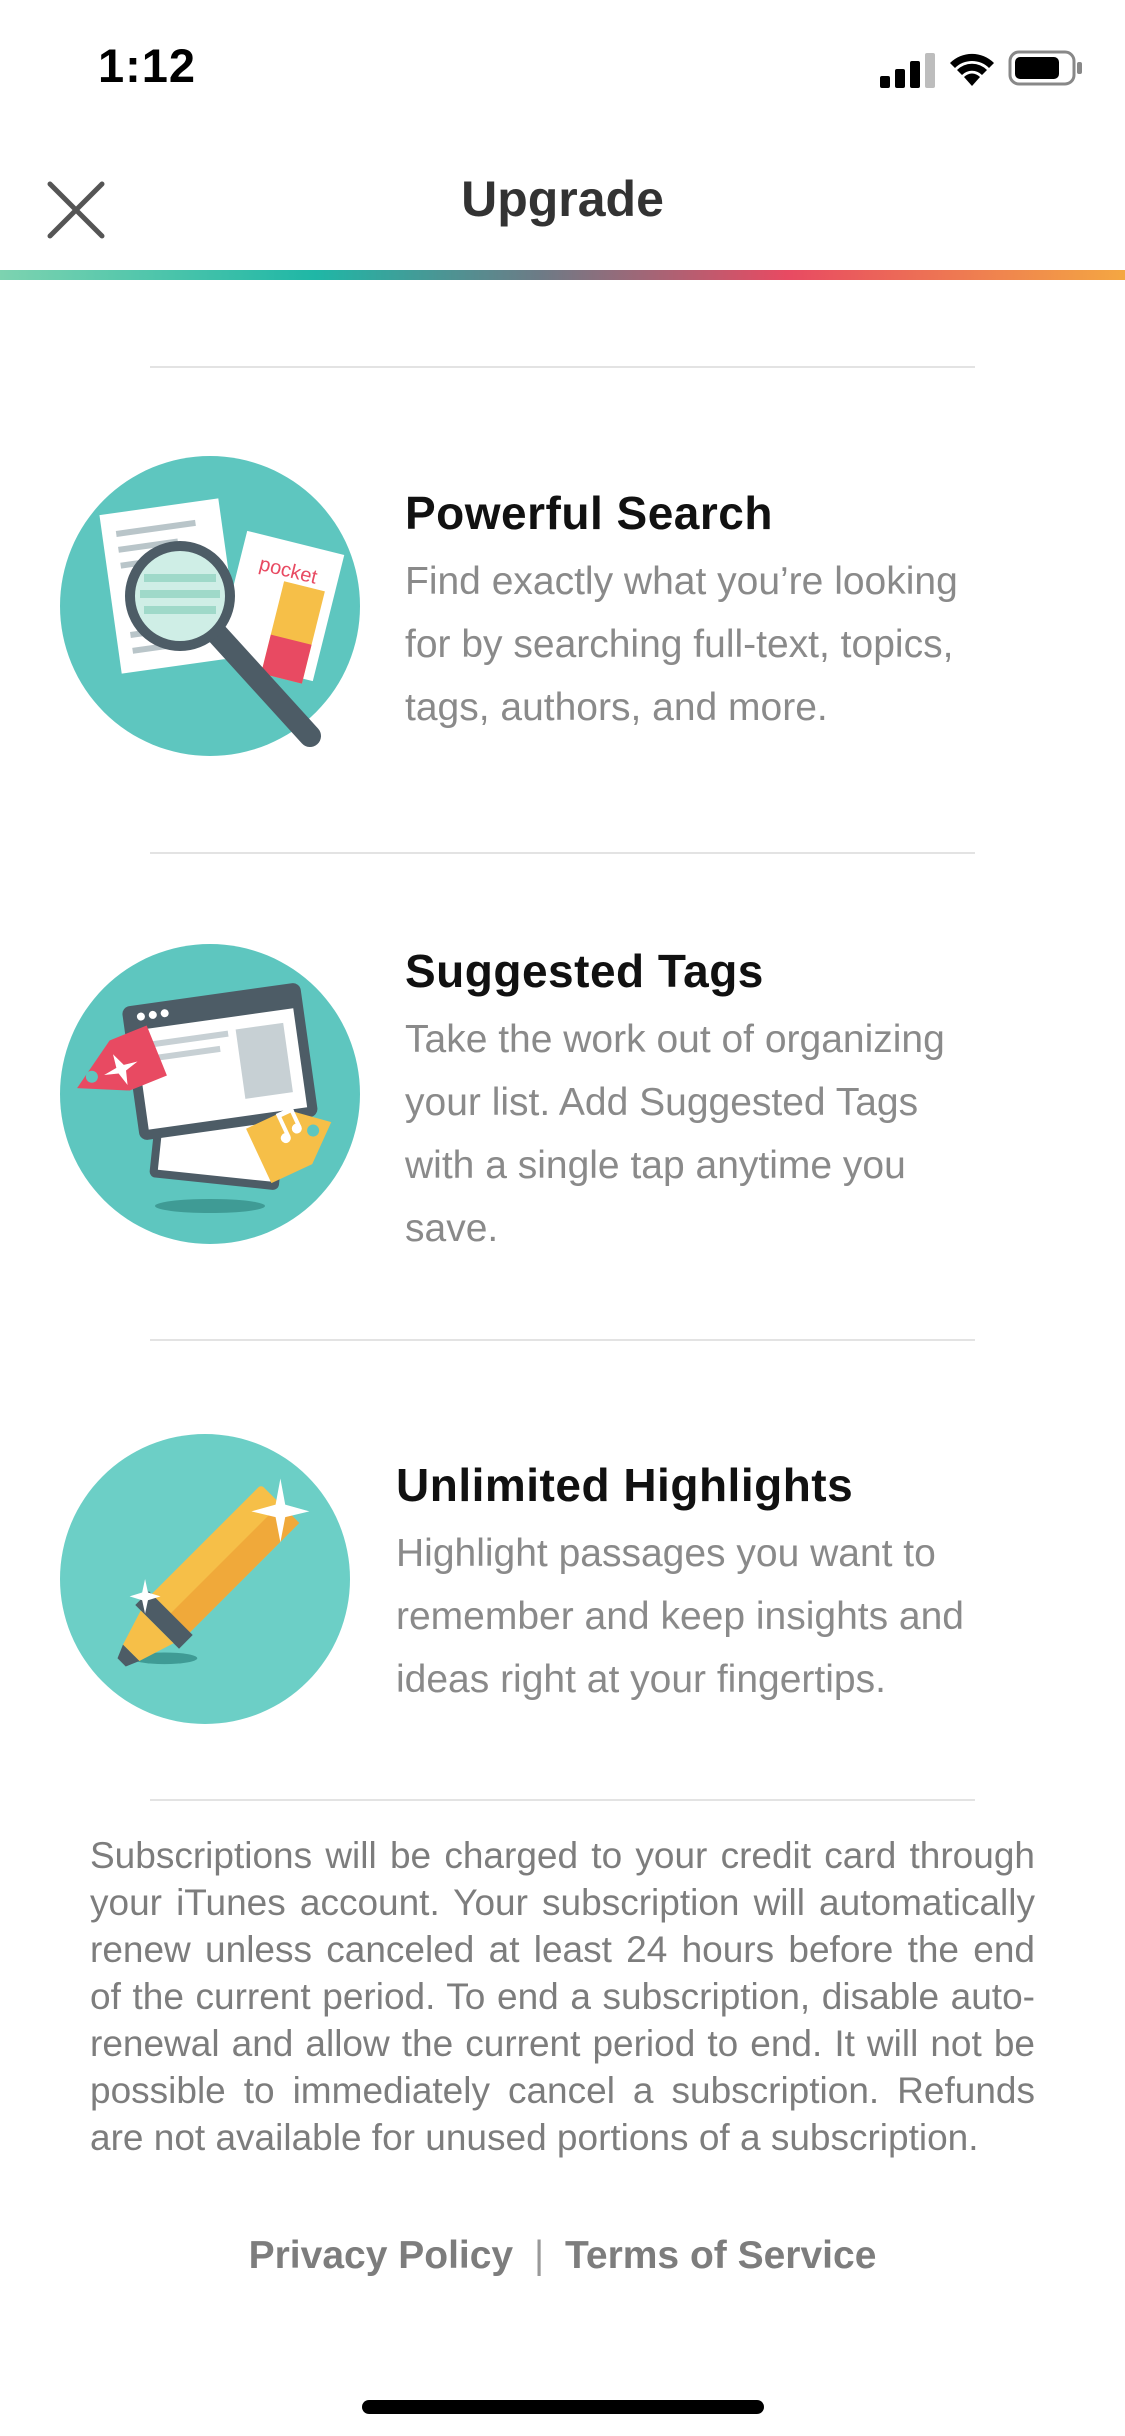 The image size is (1125, 2436). Describe the element at coordinates (907, 70) in the screenshot. I see `cellular-signal-icon` at that location.